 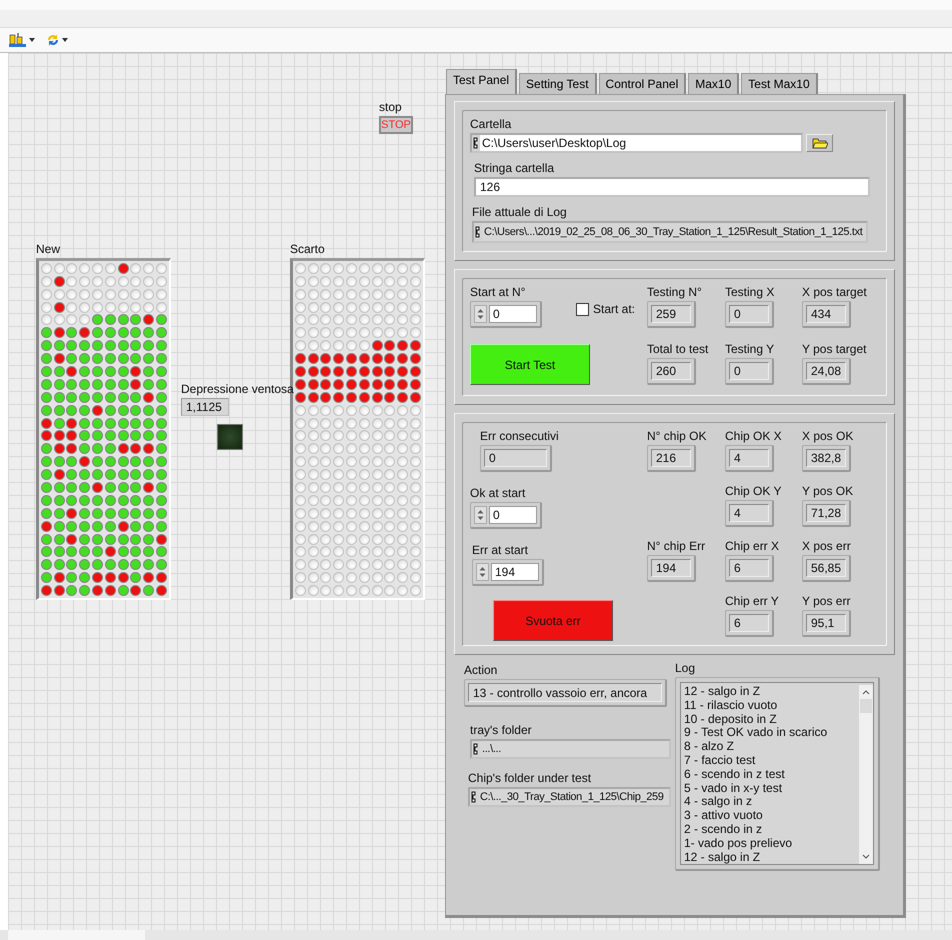 I want to click on field-label: Stringa cartella, so click(x=515, y=168).